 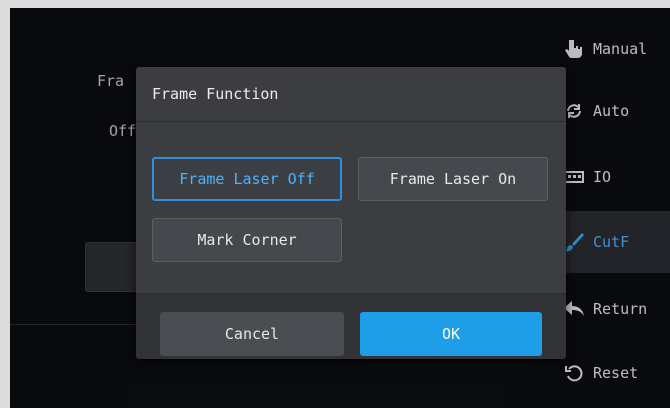 I want to click on frame-laser-on-button: Frame Laser On, so click(x=453, y=179).